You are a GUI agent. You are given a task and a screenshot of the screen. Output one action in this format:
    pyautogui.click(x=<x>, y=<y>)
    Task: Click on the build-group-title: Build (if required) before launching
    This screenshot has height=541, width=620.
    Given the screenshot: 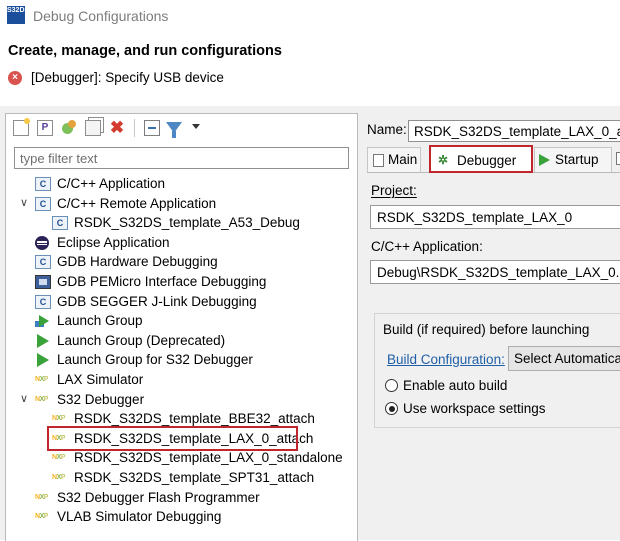 What is the action you would take?
    pyautogui.click(x=486, y=329)
    